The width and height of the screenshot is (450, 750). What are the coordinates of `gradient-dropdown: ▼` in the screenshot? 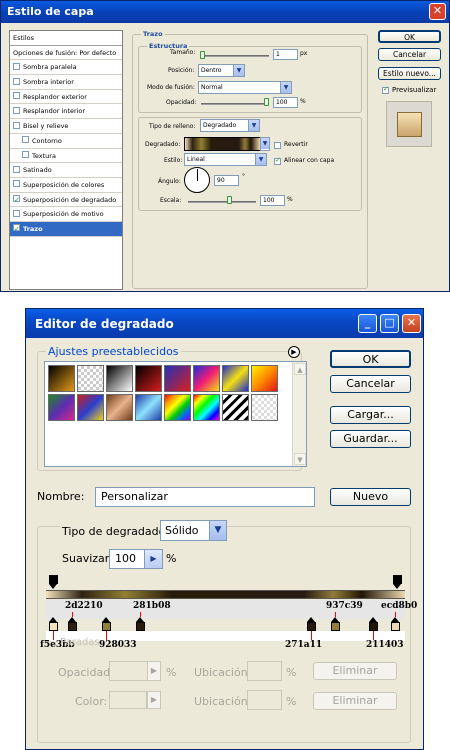 It's located at (265, 144).